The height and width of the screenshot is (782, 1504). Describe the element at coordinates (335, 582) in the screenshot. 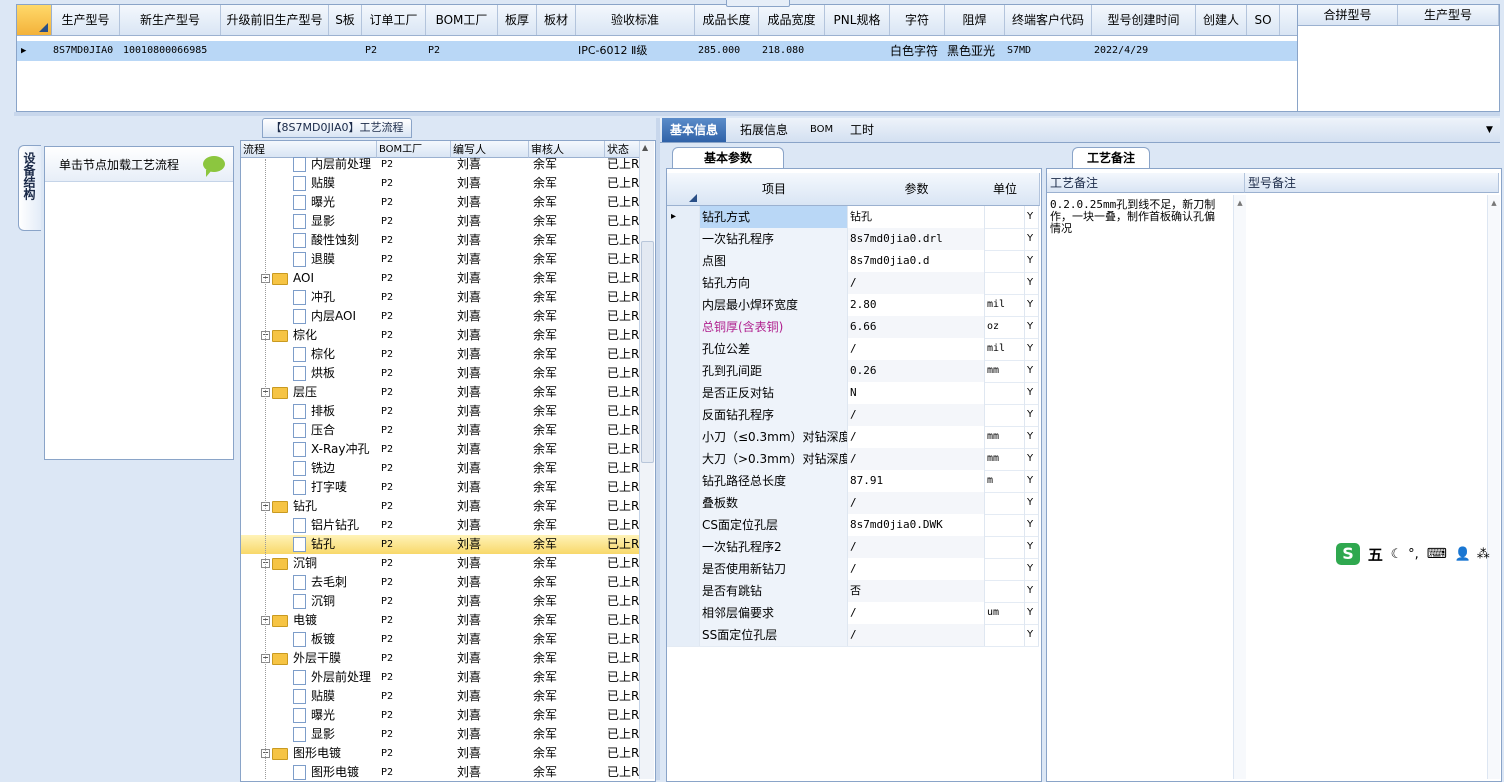

I see `tree-node-cell: 去毛刺` at that location.